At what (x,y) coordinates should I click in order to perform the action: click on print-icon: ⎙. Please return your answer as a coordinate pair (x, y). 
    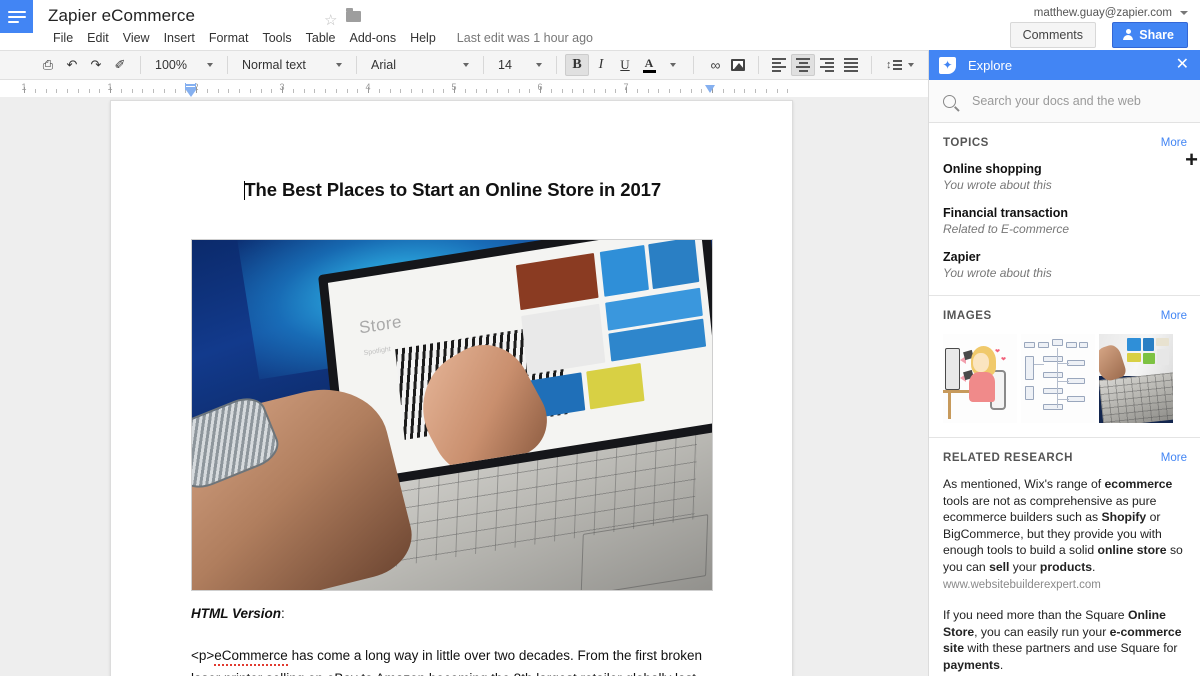
    Looking at the image, I should click on (48, 65).